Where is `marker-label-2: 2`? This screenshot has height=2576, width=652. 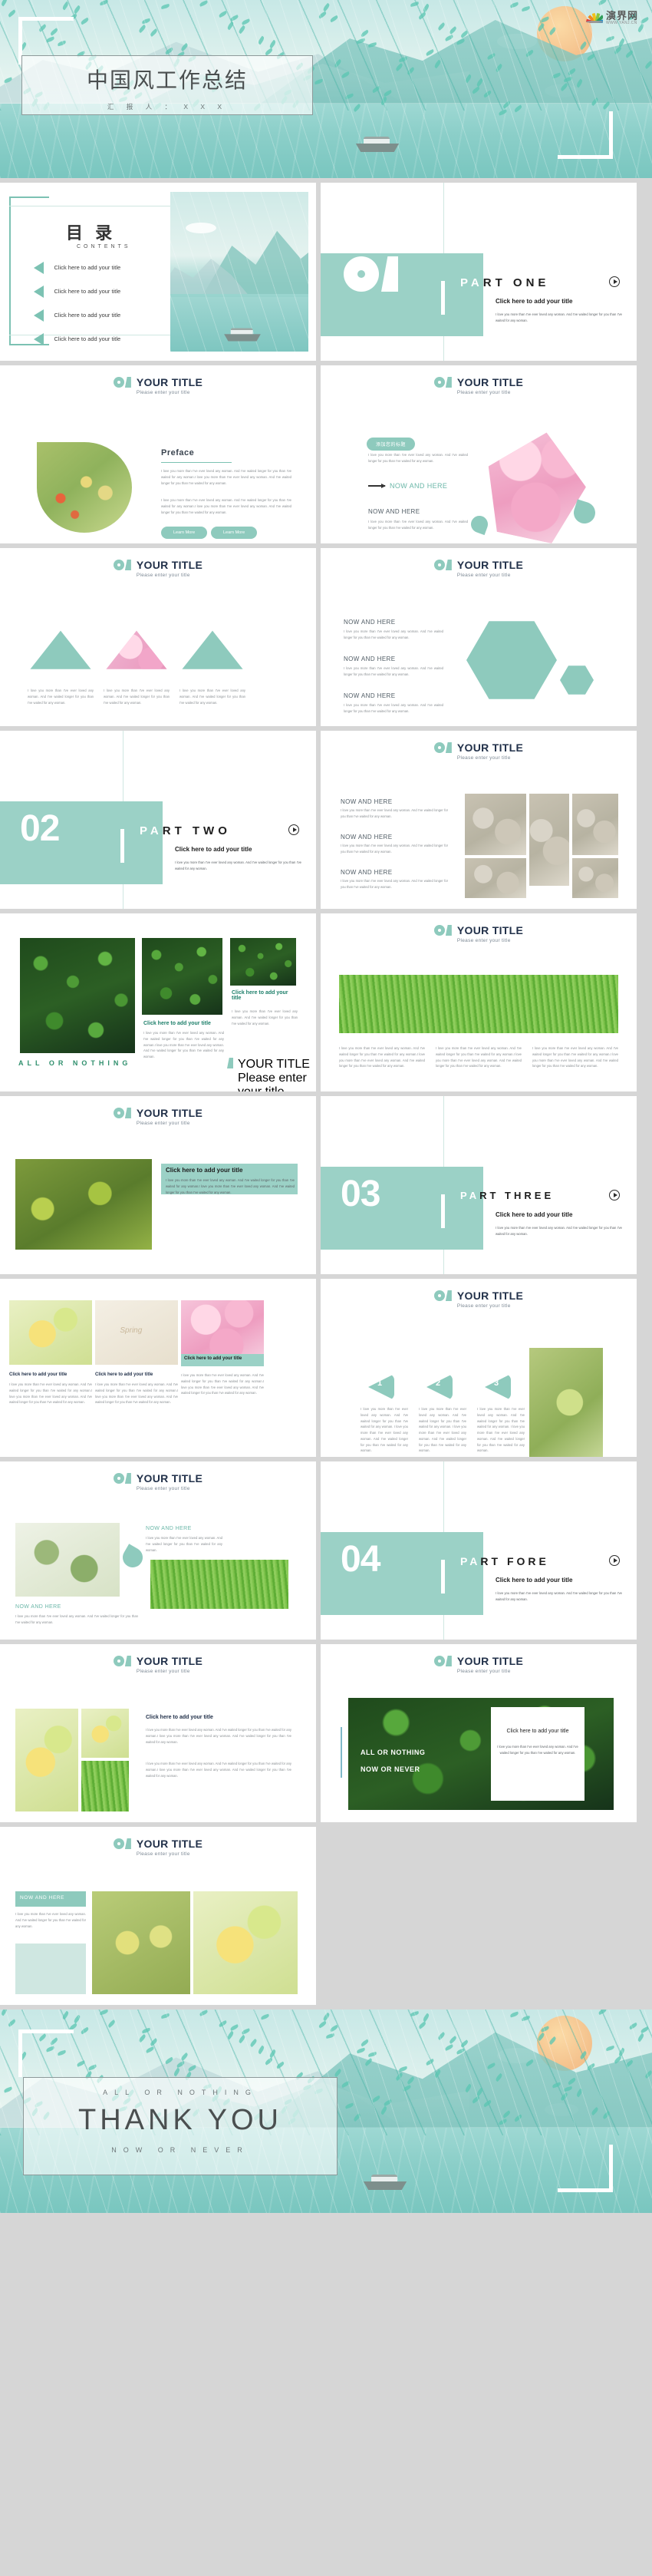 marker-label-2: 2 is located at coordinates (439, 1383).